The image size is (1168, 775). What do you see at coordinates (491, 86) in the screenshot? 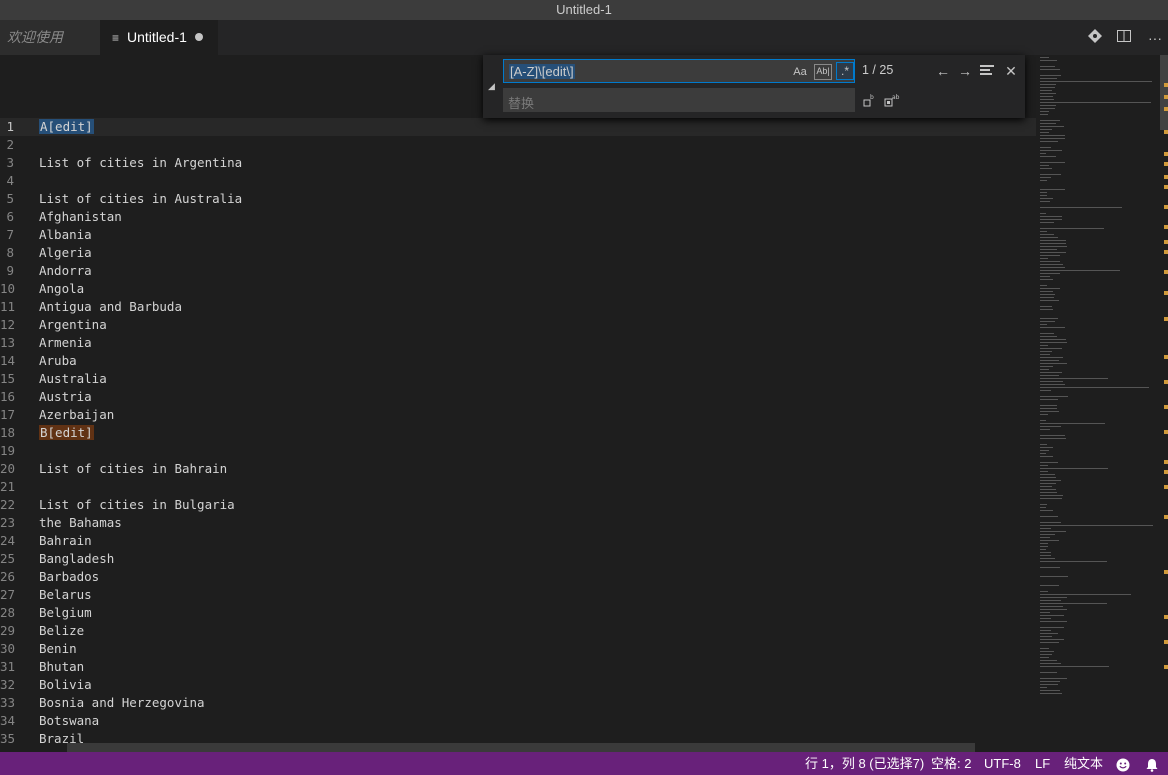
I see `toggle-replace-icon: ◢` at bounding box center [491, 86].